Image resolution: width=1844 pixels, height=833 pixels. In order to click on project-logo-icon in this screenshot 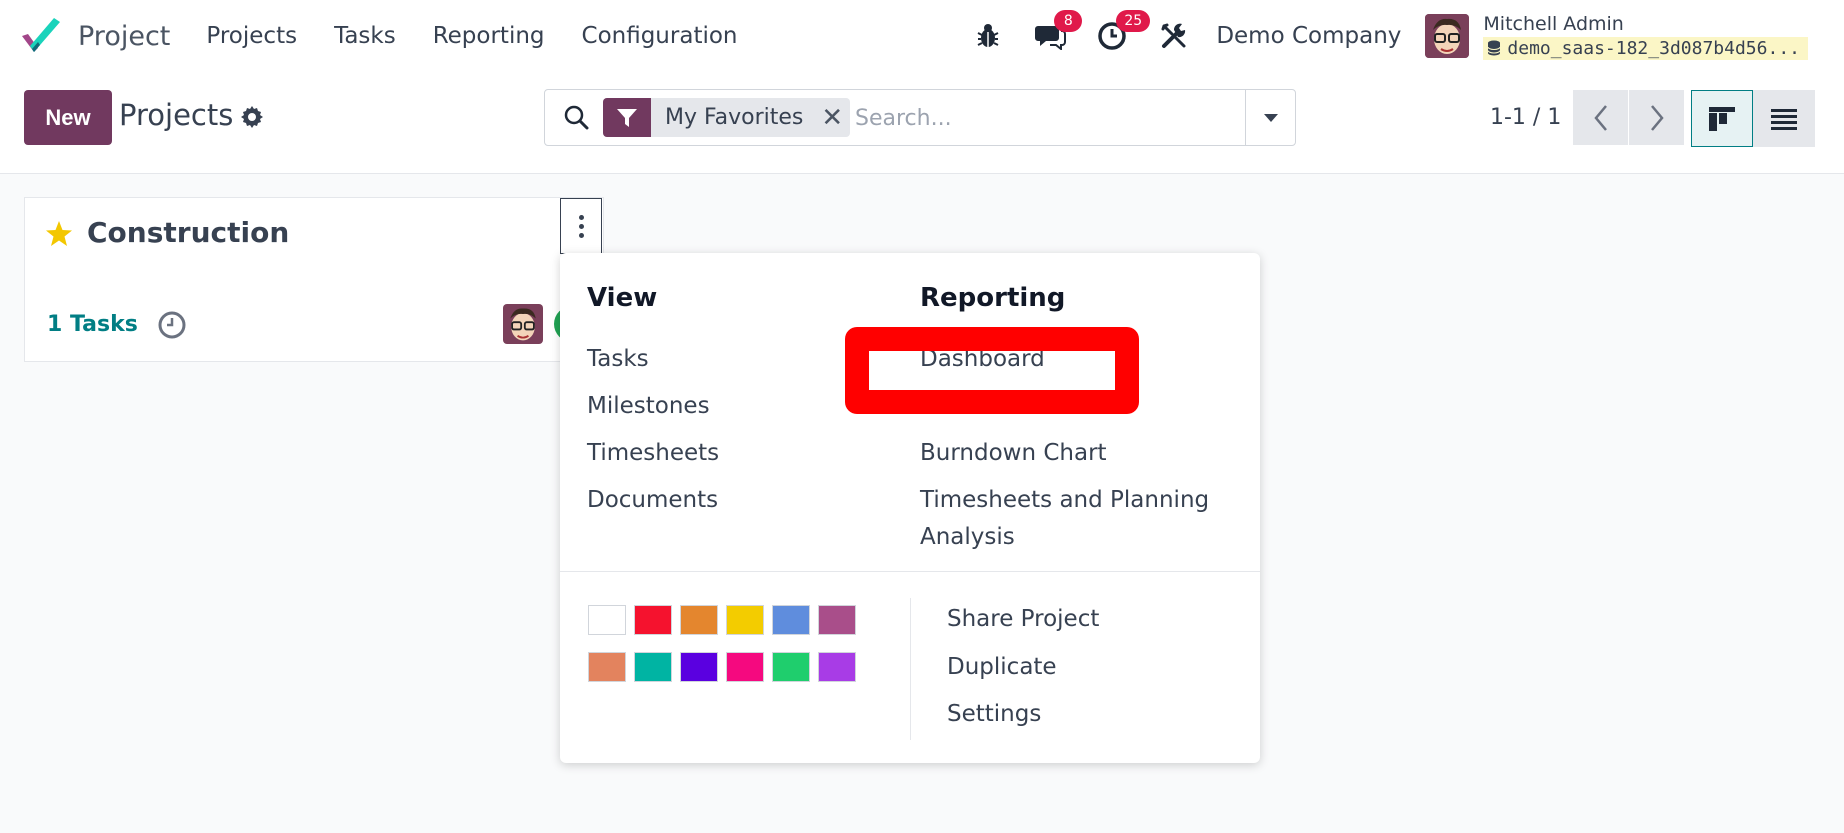, I will do `click(42, 36)`.